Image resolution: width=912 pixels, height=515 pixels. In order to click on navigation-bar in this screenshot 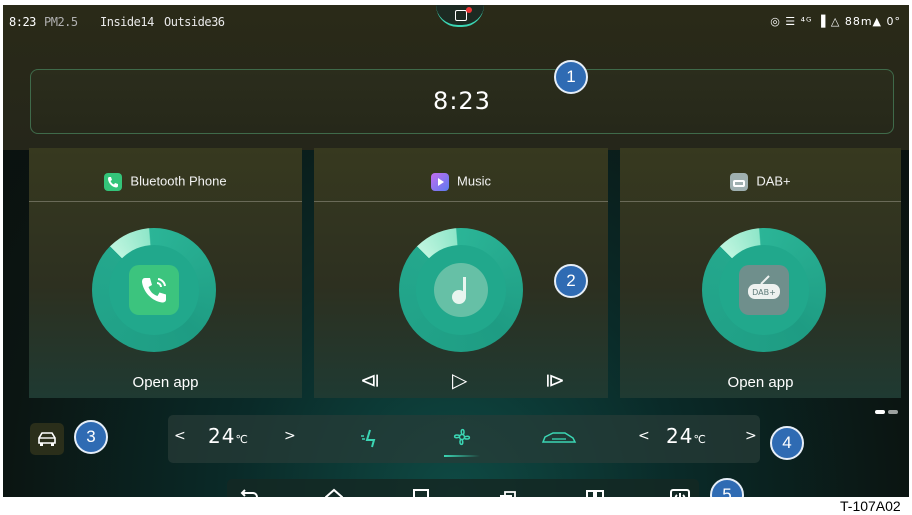, I will do `click(463, 488)`.